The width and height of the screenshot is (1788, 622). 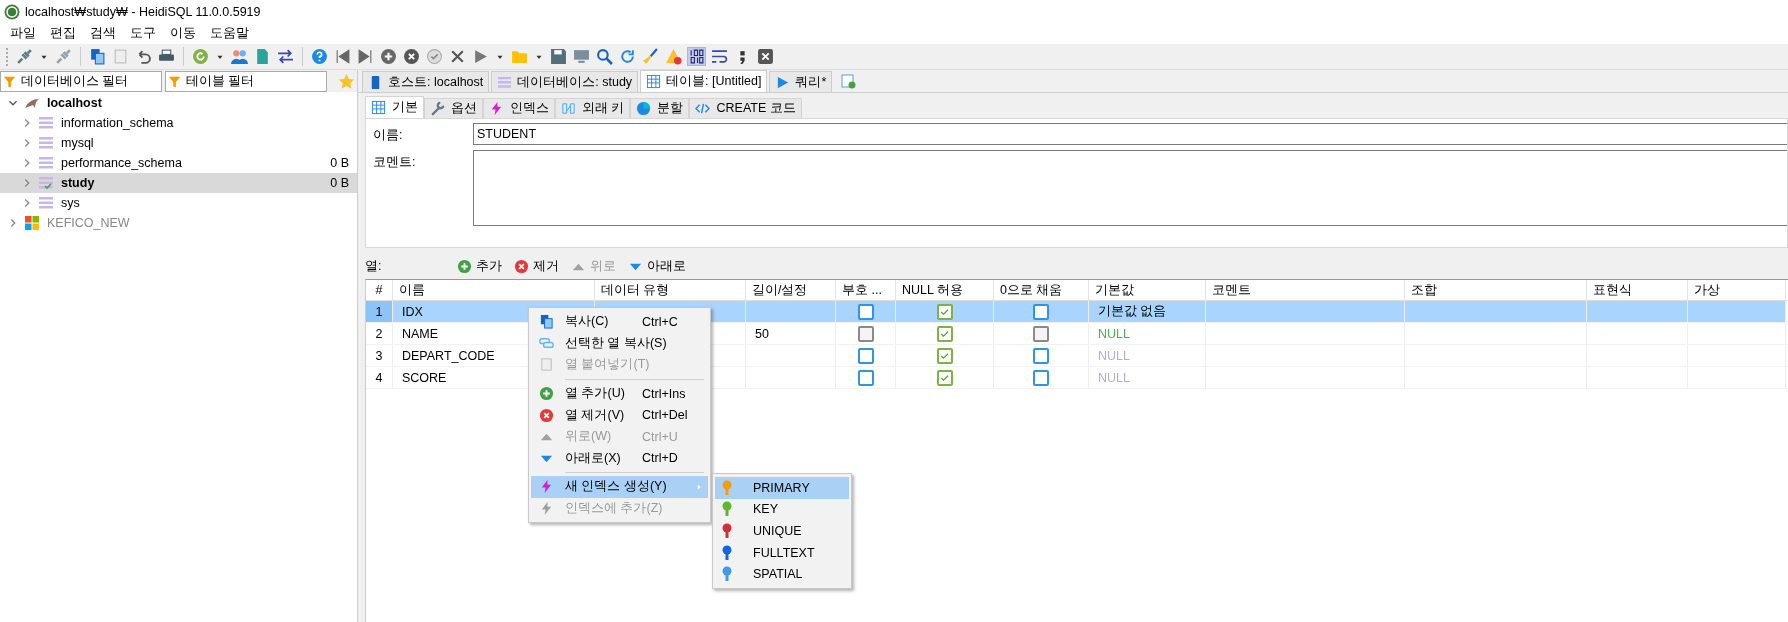 I want to click on tab: 분할, so click(x=660, y=108).